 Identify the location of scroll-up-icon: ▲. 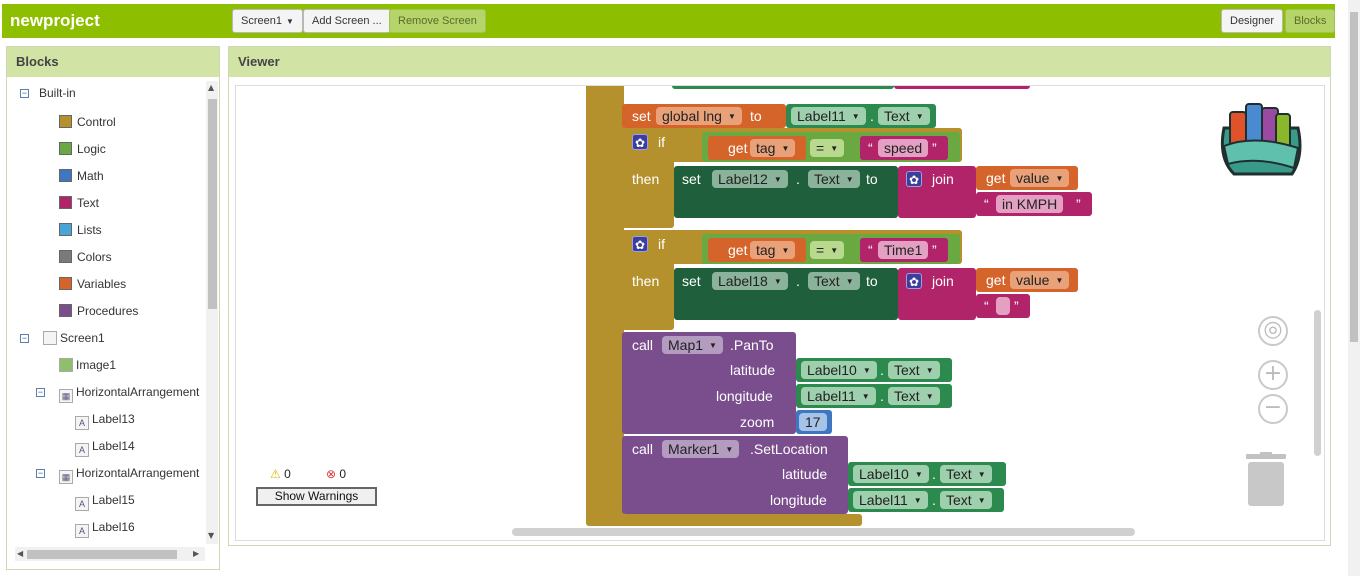
(211, 87).